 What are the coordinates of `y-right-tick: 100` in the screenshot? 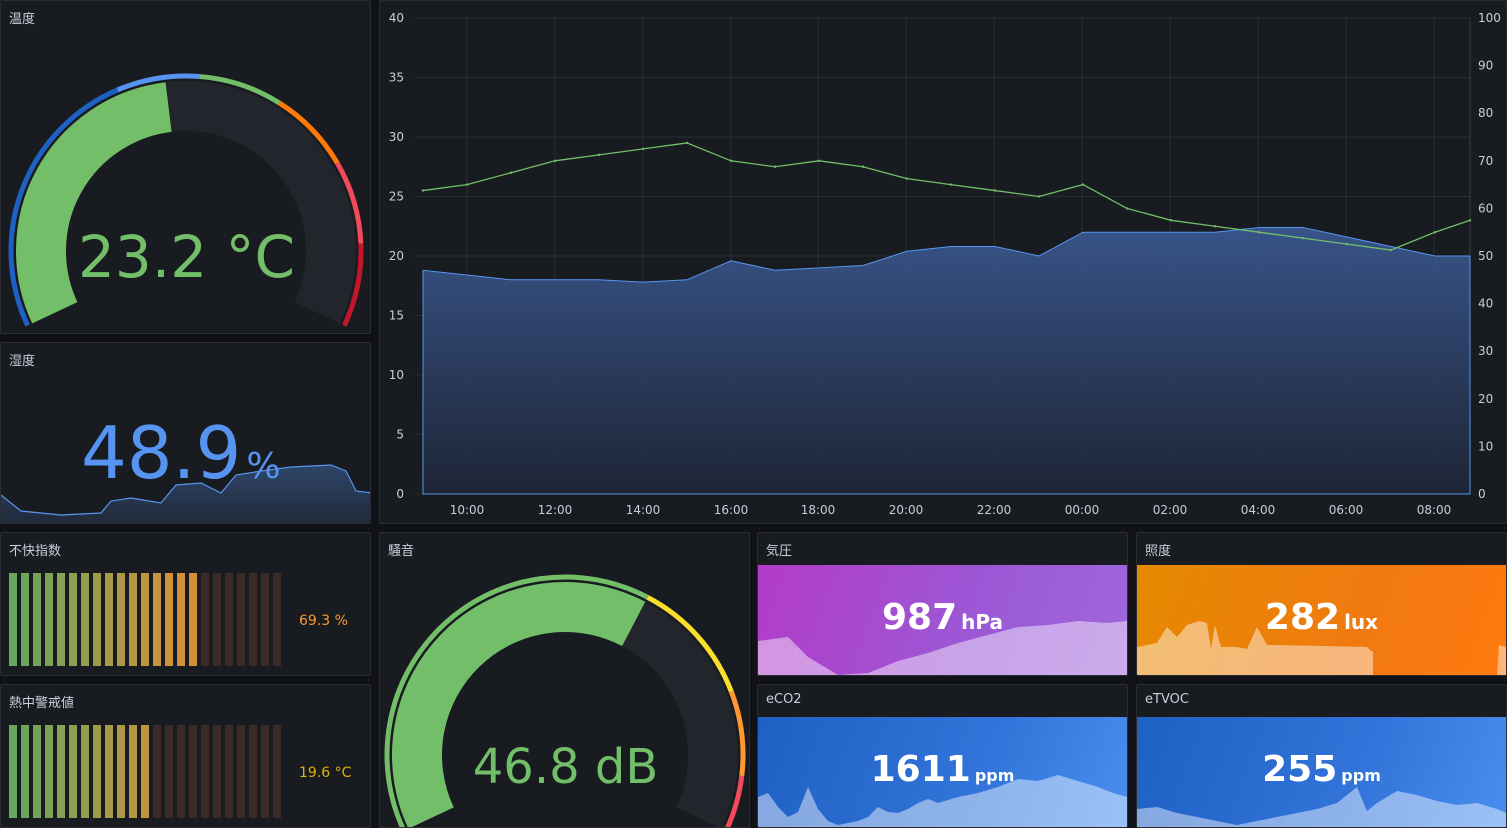 It's located at (1489, 18).